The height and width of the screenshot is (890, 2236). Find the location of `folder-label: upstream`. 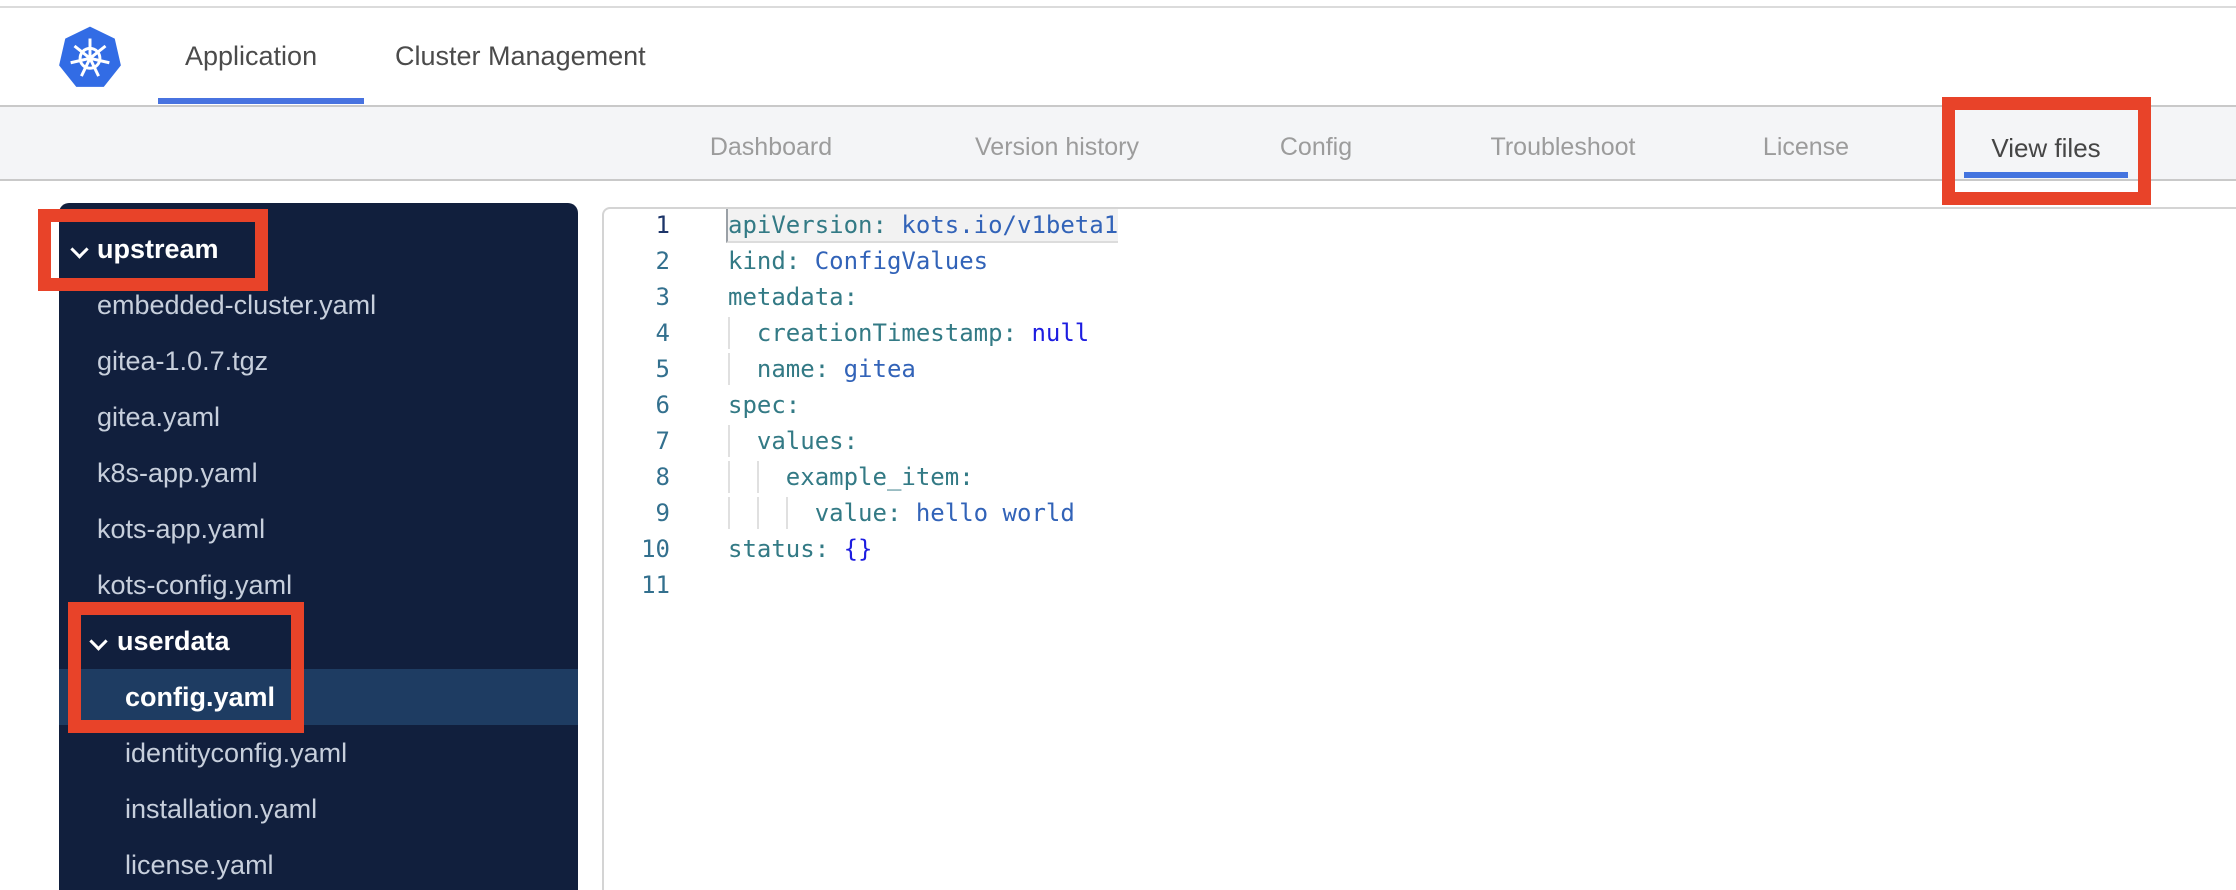

folder-label: upstream is located at coordinates (158, 249).